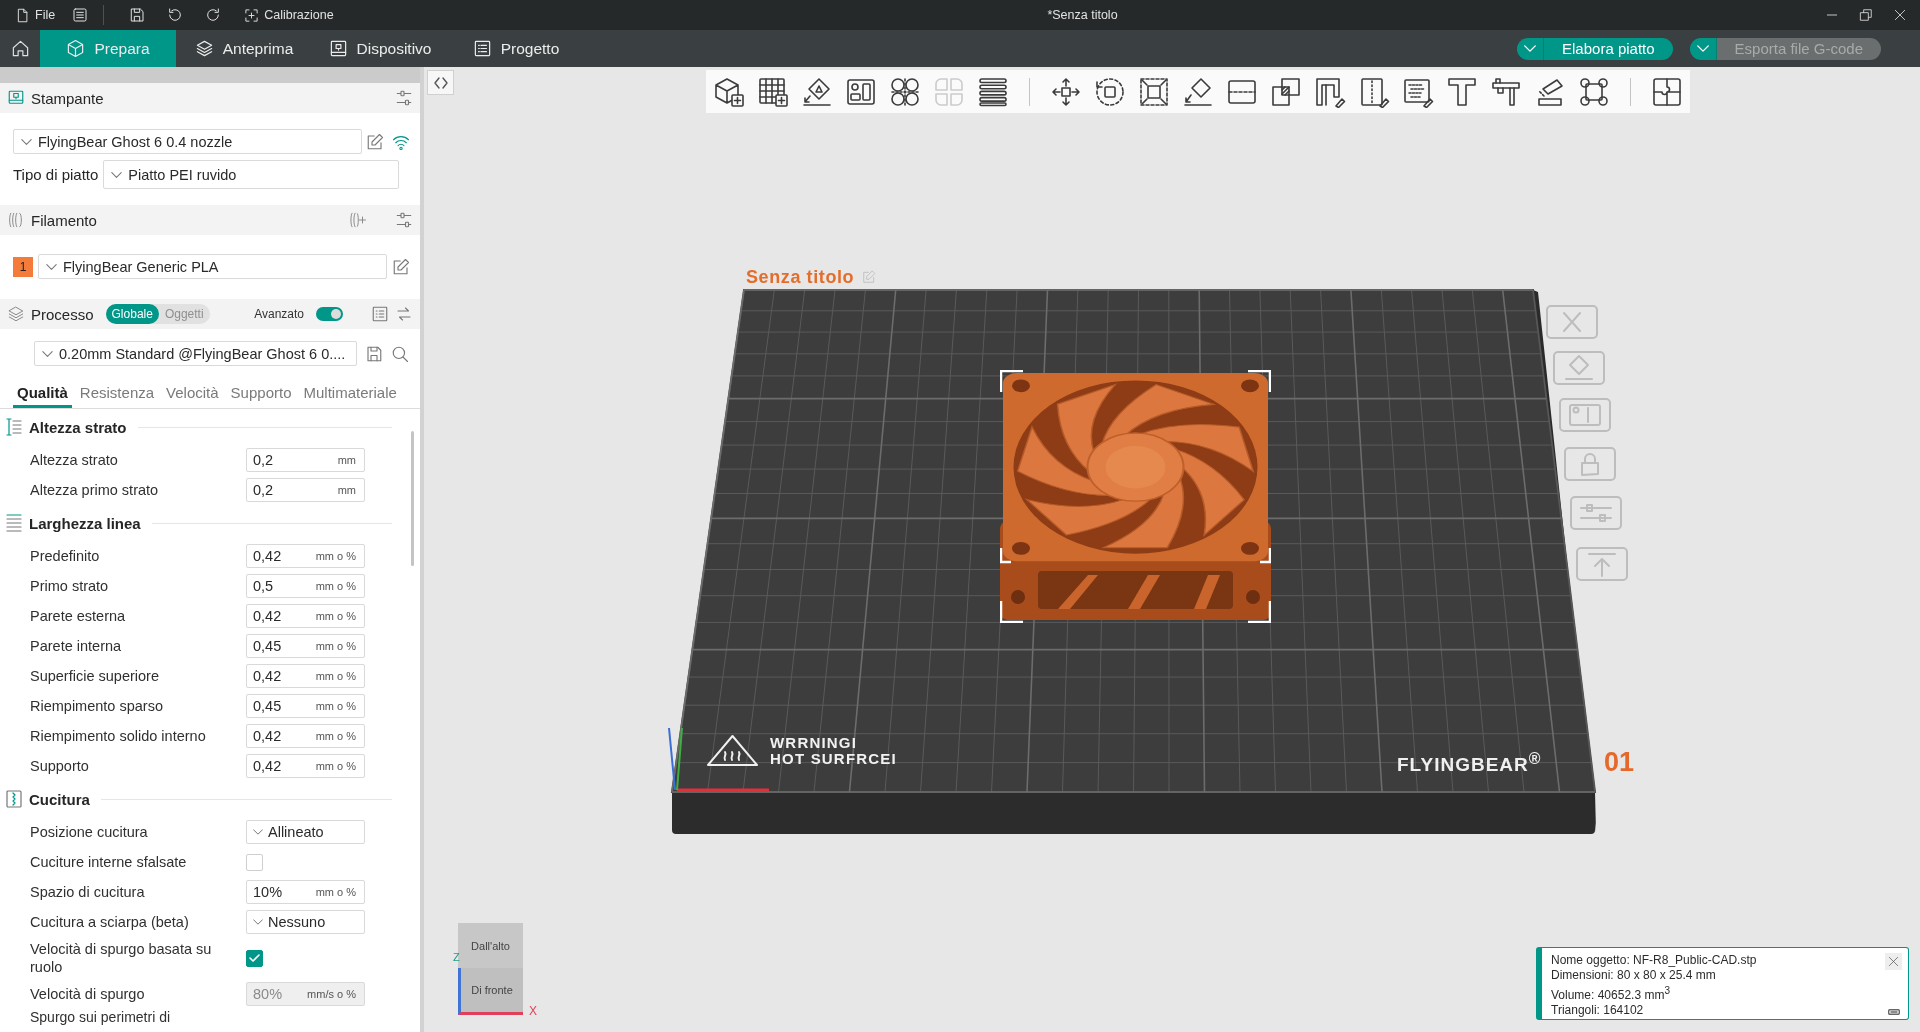 This screenshot has height=1032, width=1920. I want to click on warning-text: HOT SURFRCEI, so click(833, 758).